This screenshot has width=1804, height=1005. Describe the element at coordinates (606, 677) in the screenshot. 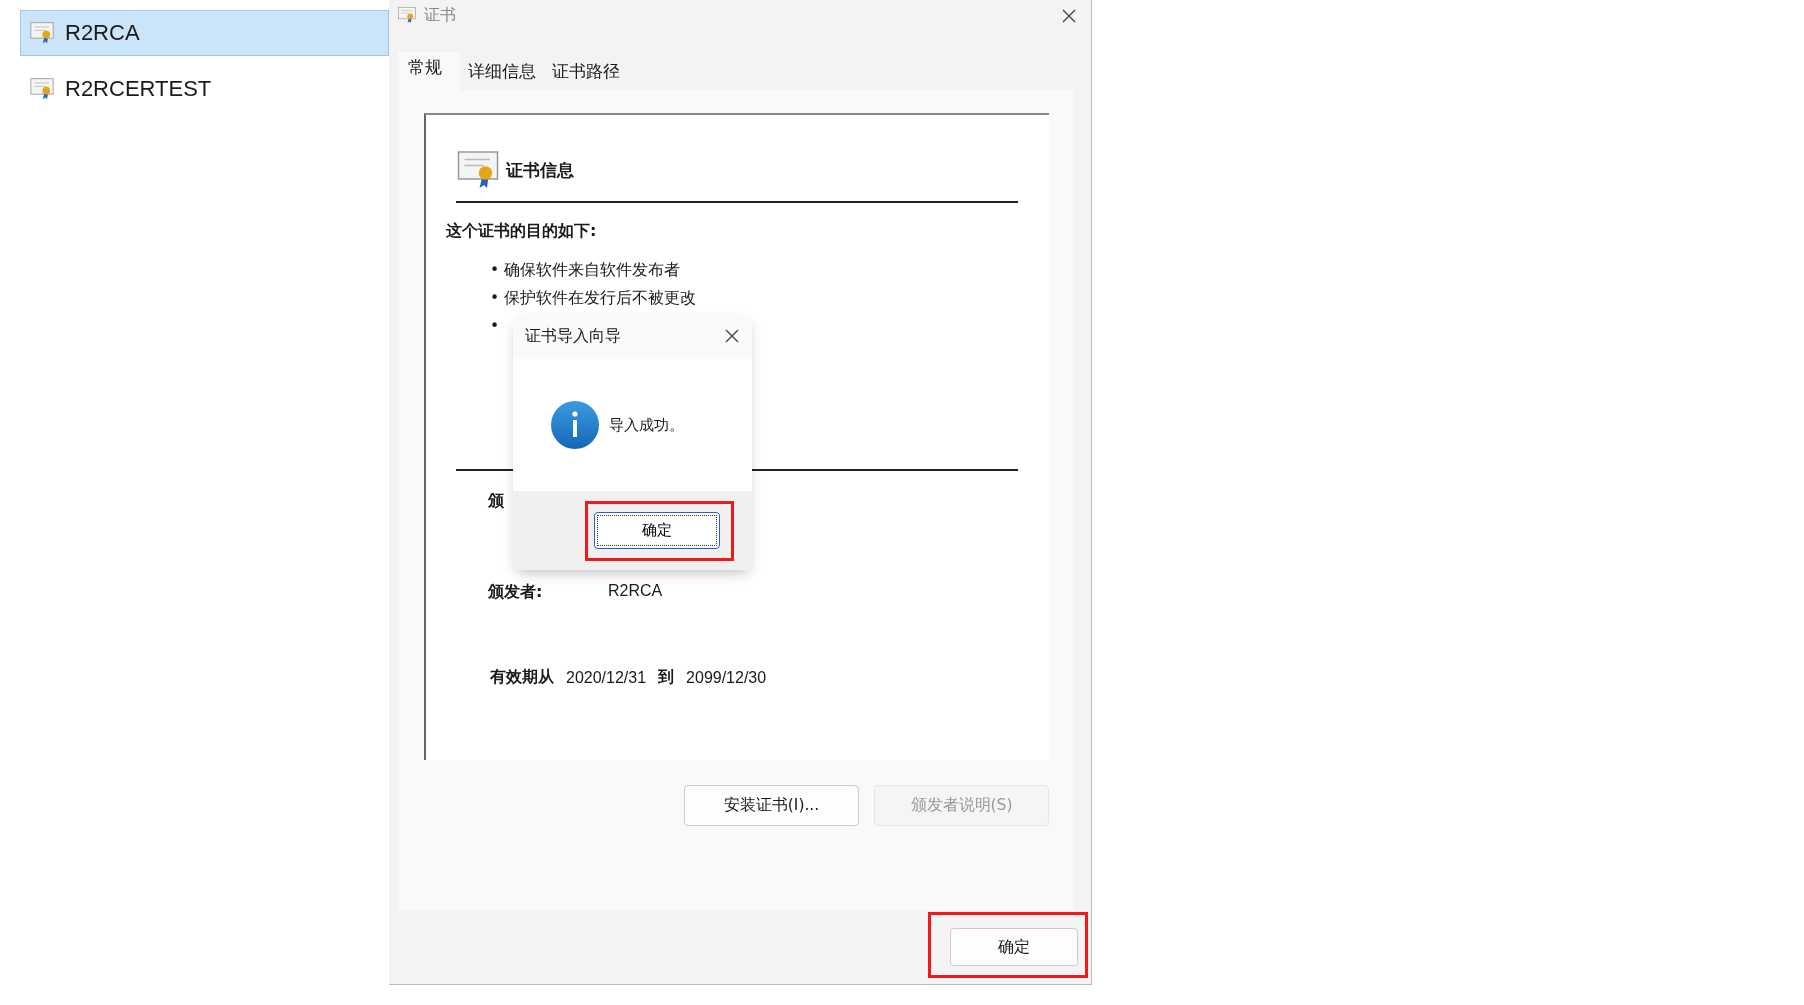

I see `field-value: 2020/12/31` at that location.